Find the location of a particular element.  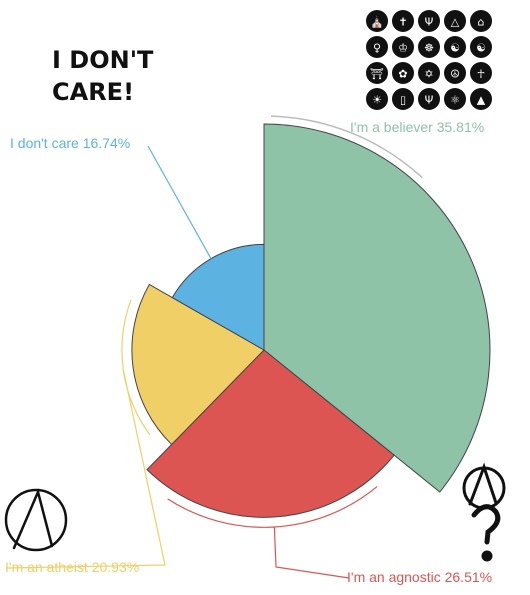

atom-icon: ⚛ is located at coordinates (455, 99).